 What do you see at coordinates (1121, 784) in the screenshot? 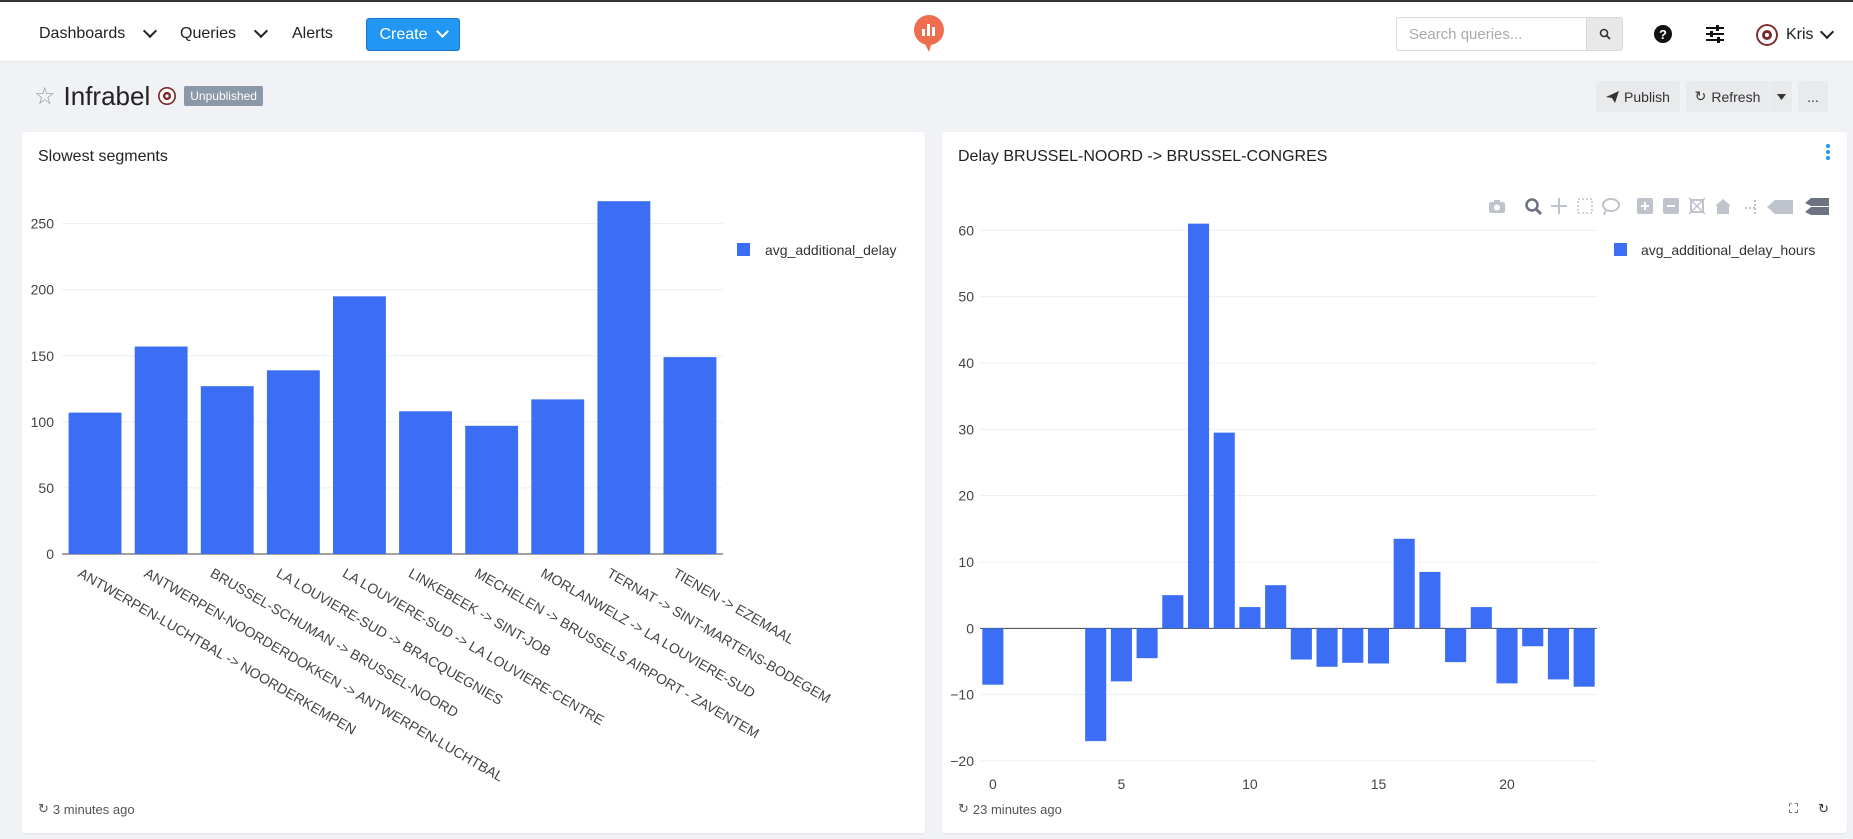
I see `x-tick-label: 5` at bounding box center [1121, 784].